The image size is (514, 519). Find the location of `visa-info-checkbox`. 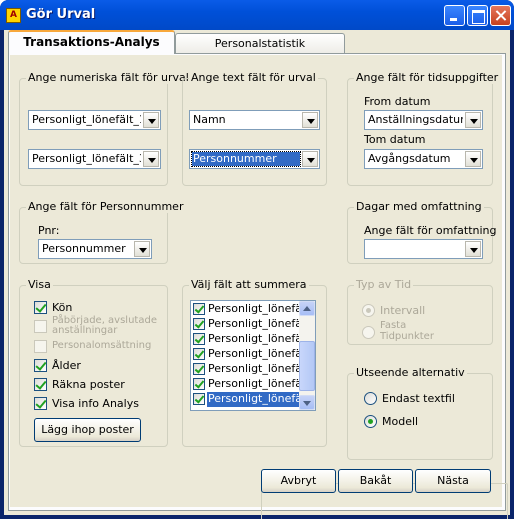

visa-info-checkbox is located at coordinates (40, 403).